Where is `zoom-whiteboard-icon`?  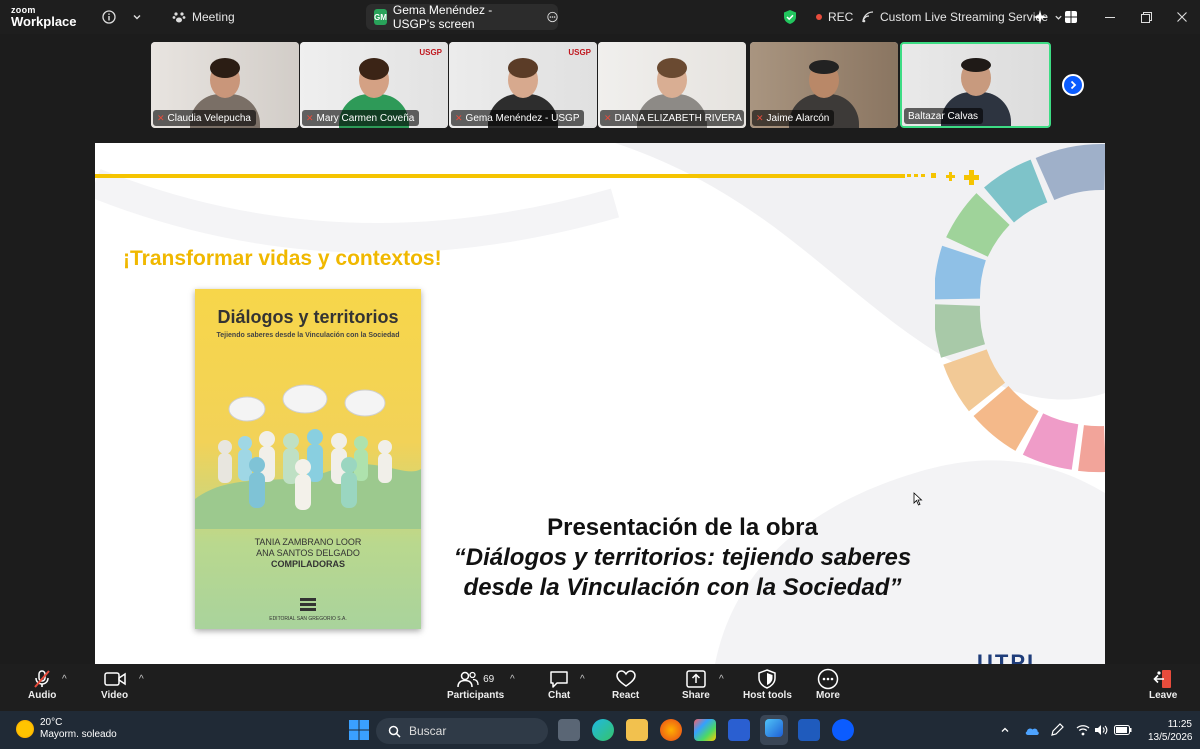 zoom-whiteboard-icon is located at coordinates (774, 730).